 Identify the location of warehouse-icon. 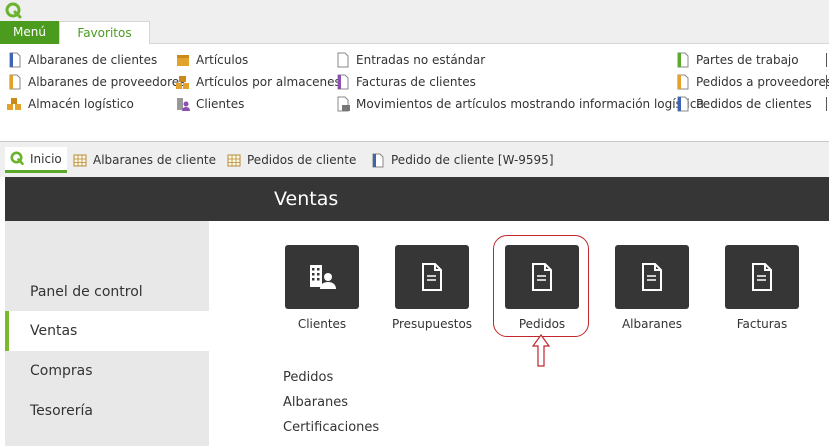
(14, 104).